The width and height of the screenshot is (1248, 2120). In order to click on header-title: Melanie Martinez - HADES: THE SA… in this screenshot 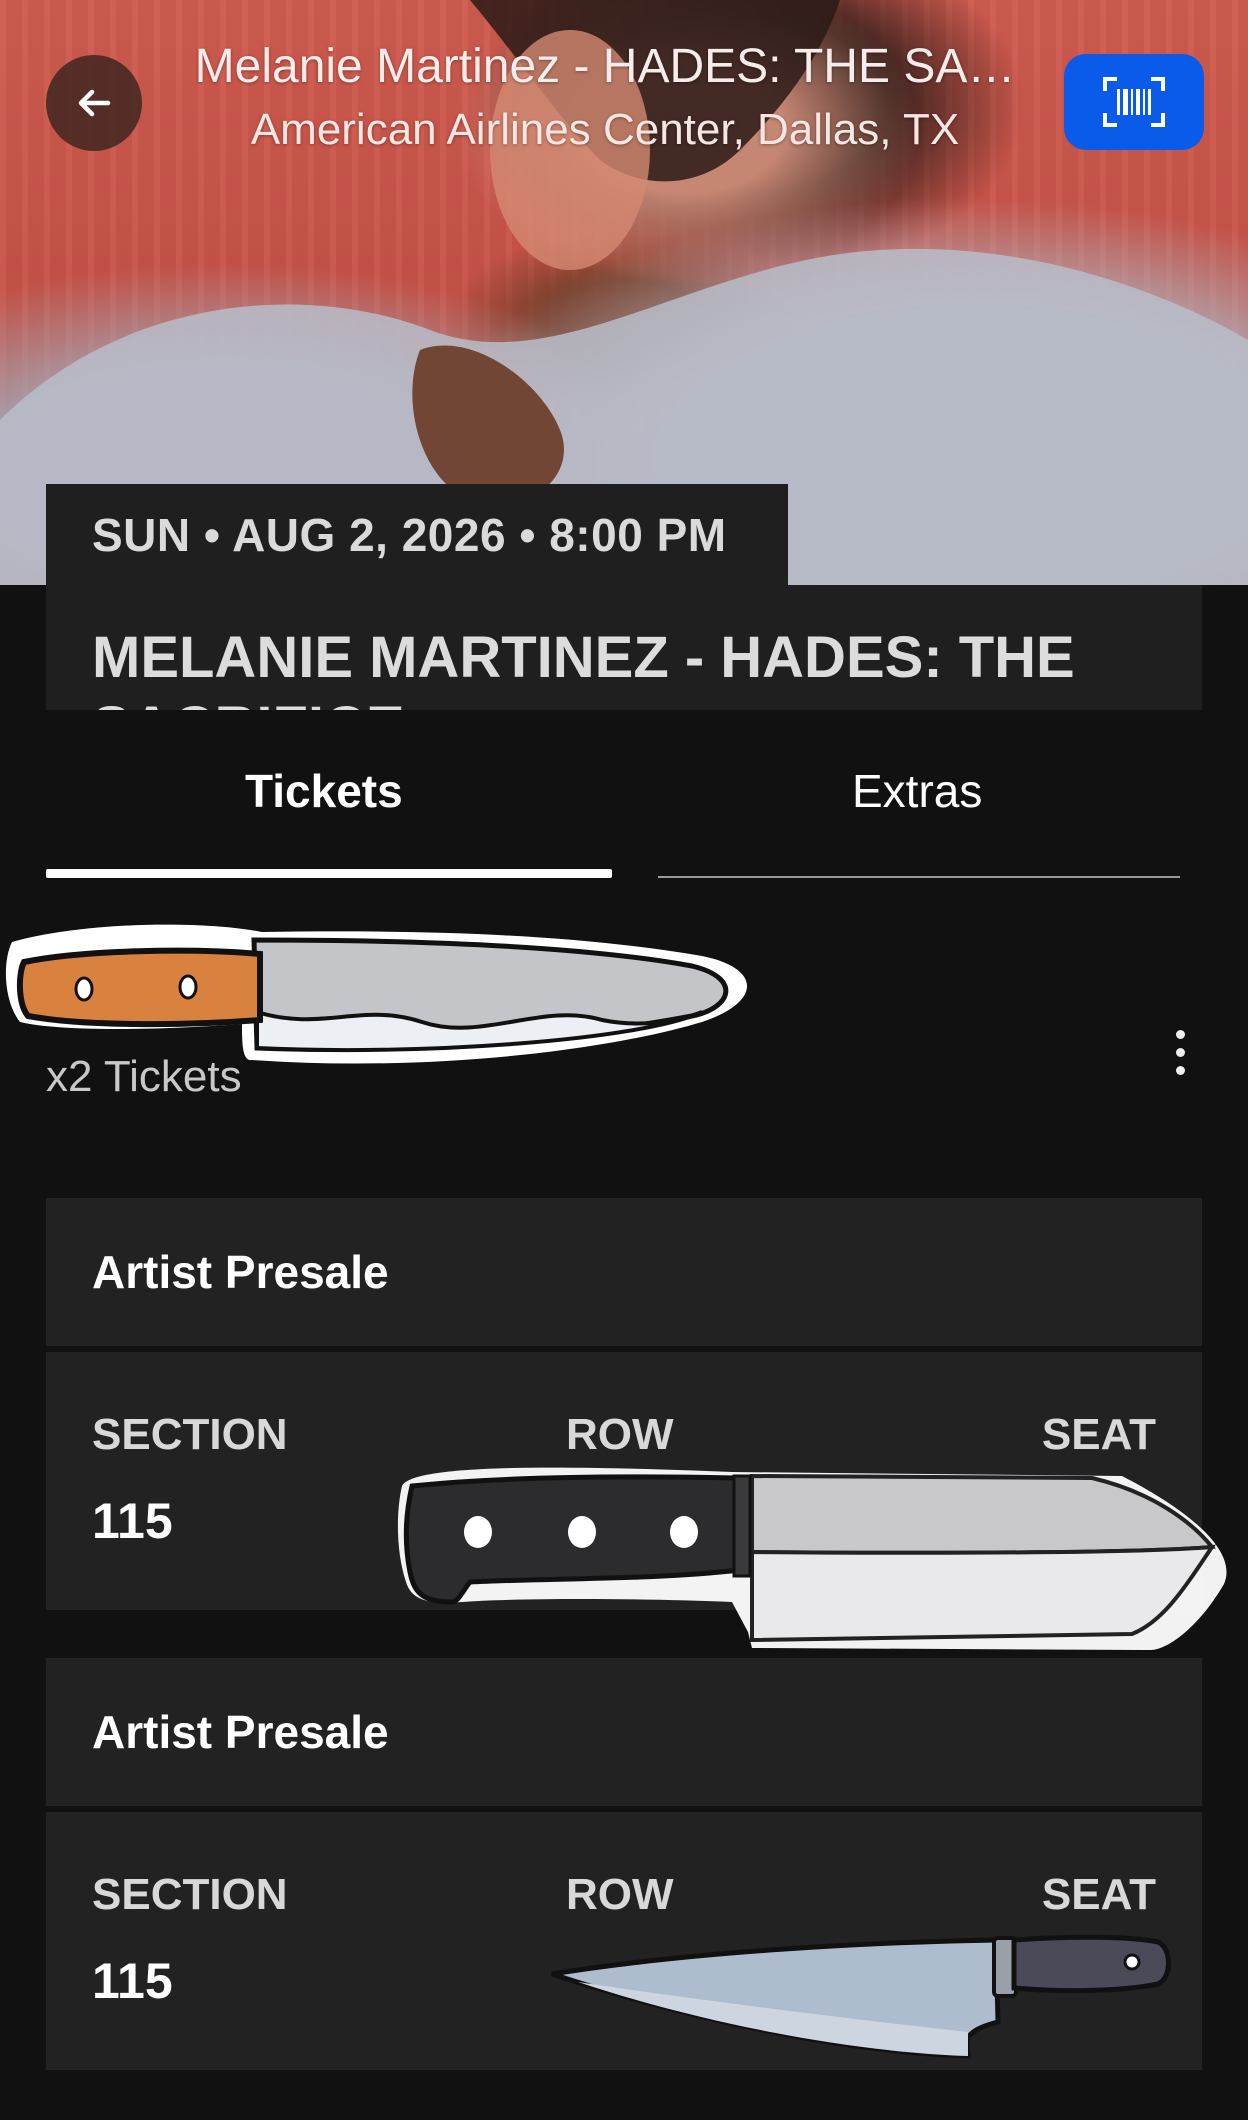, I will do `click(605, 66)`.